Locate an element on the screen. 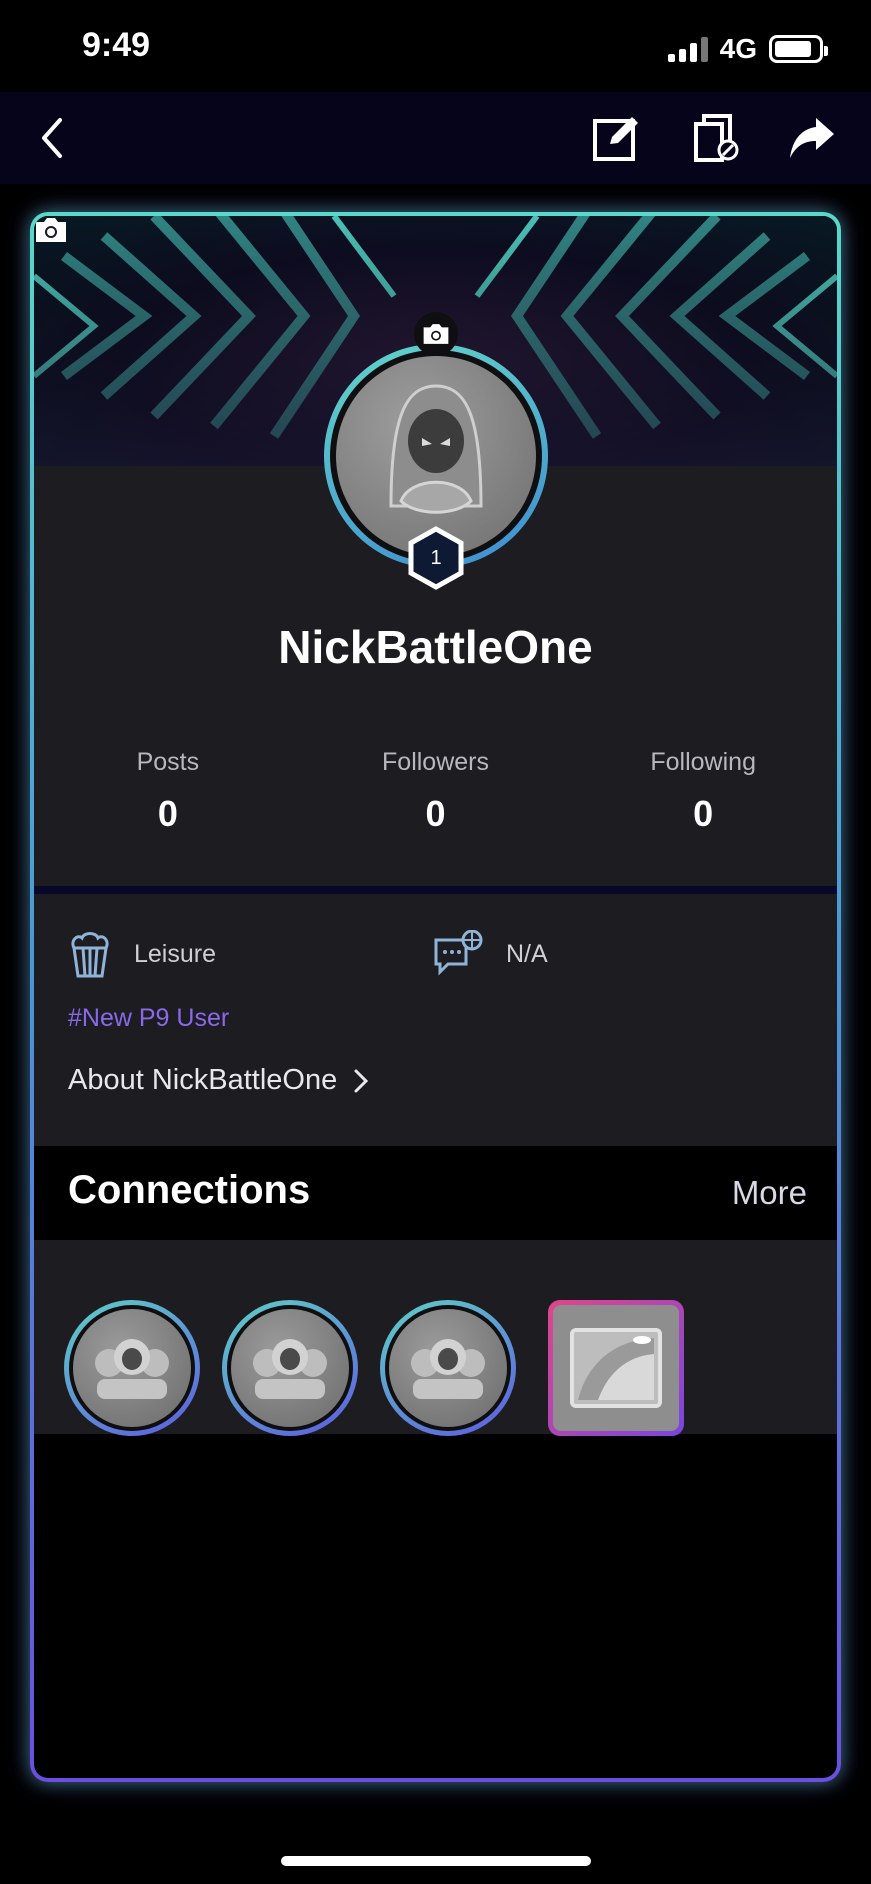 The width and height of the screenshot is (871, 1884). level-badge: 1 is located at coordinates (436, 558).